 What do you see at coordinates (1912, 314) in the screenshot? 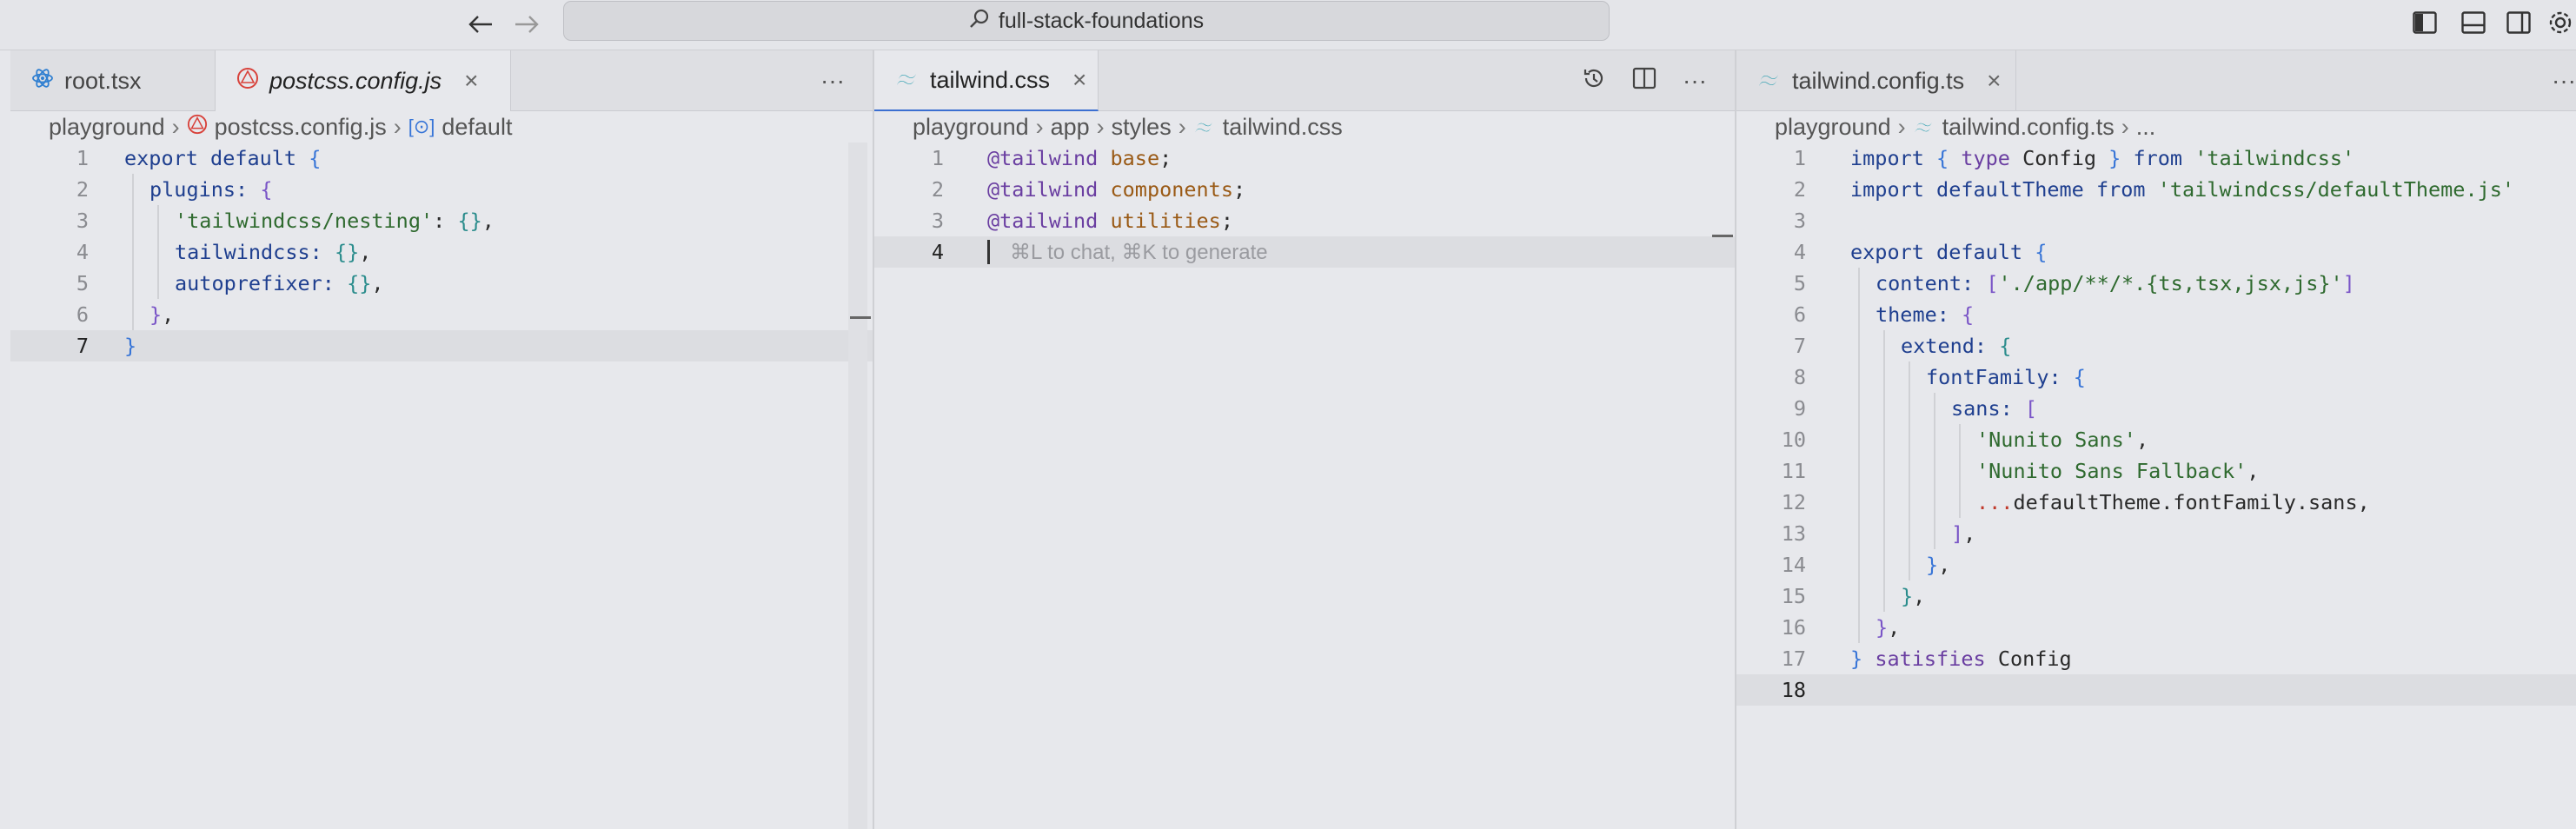
I see `code-token: theme:` at bounding box center [1912, 314].